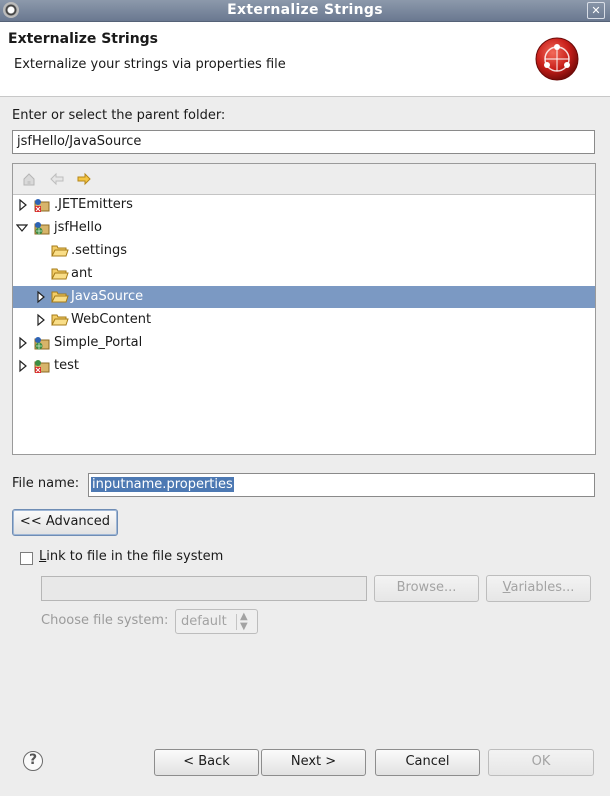 The width and height of the screenshot is (610, 796). What do you see at coordinates (107, 296) in the screenshot?
I see `tree-item-label: JavaSource` at bounding box center [107, 296].